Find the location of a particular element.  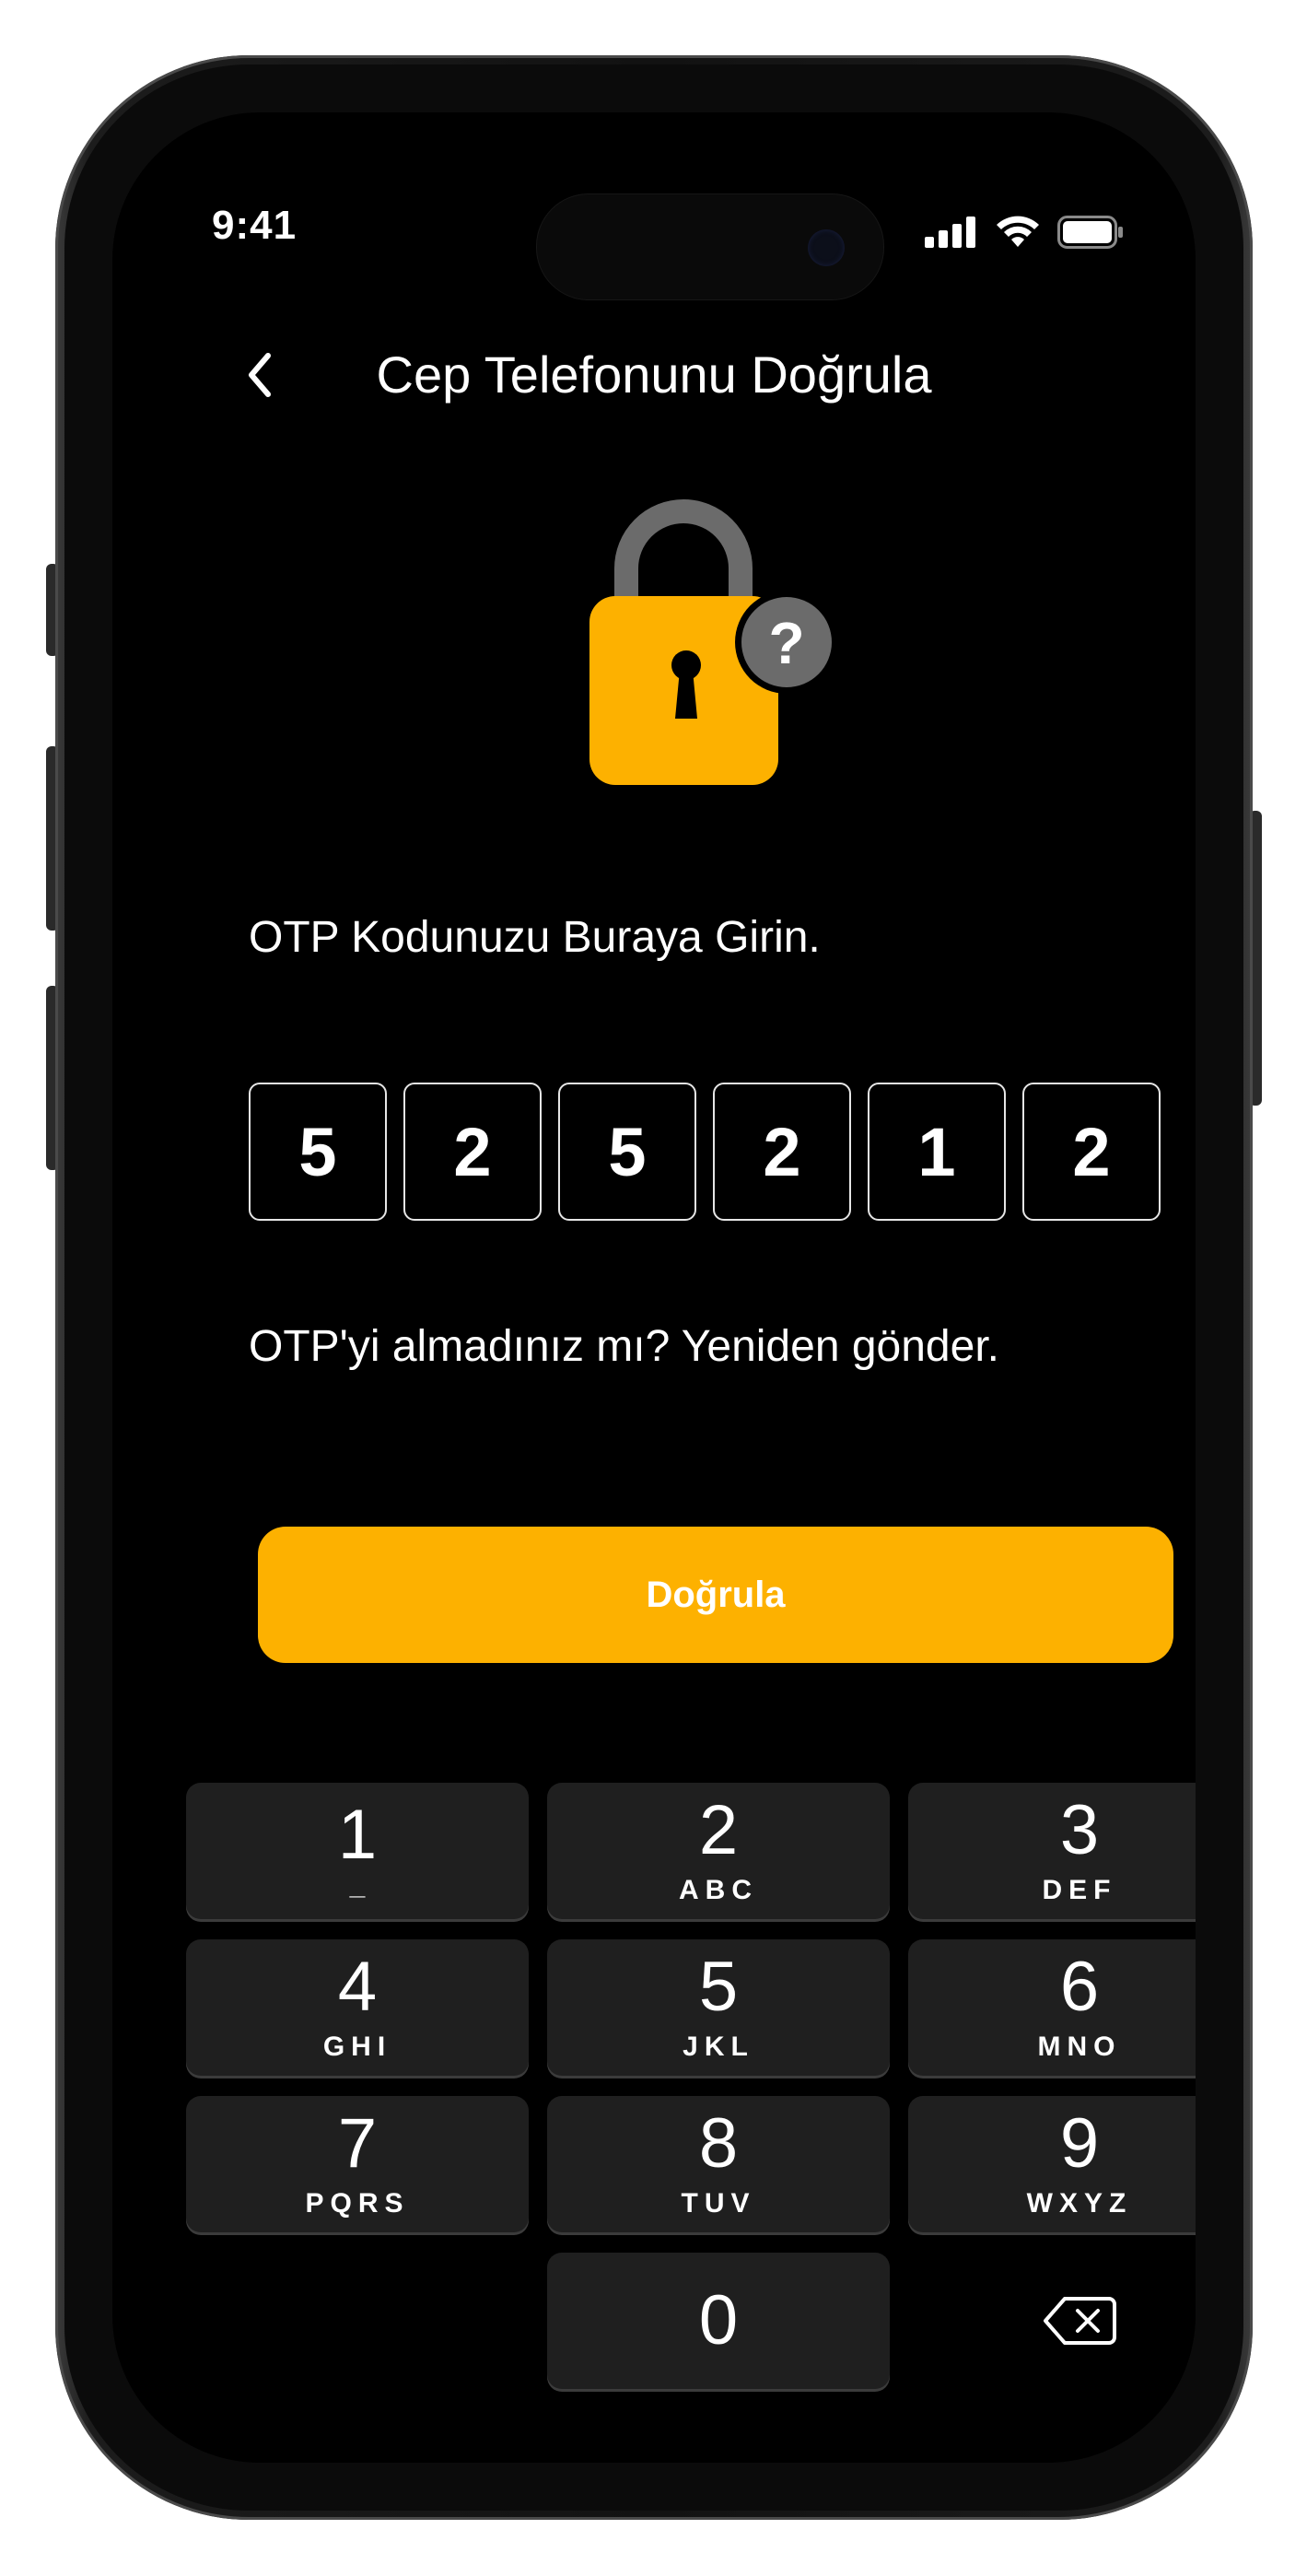

question-badge-icon: ? is located at coordinates (786, 642).